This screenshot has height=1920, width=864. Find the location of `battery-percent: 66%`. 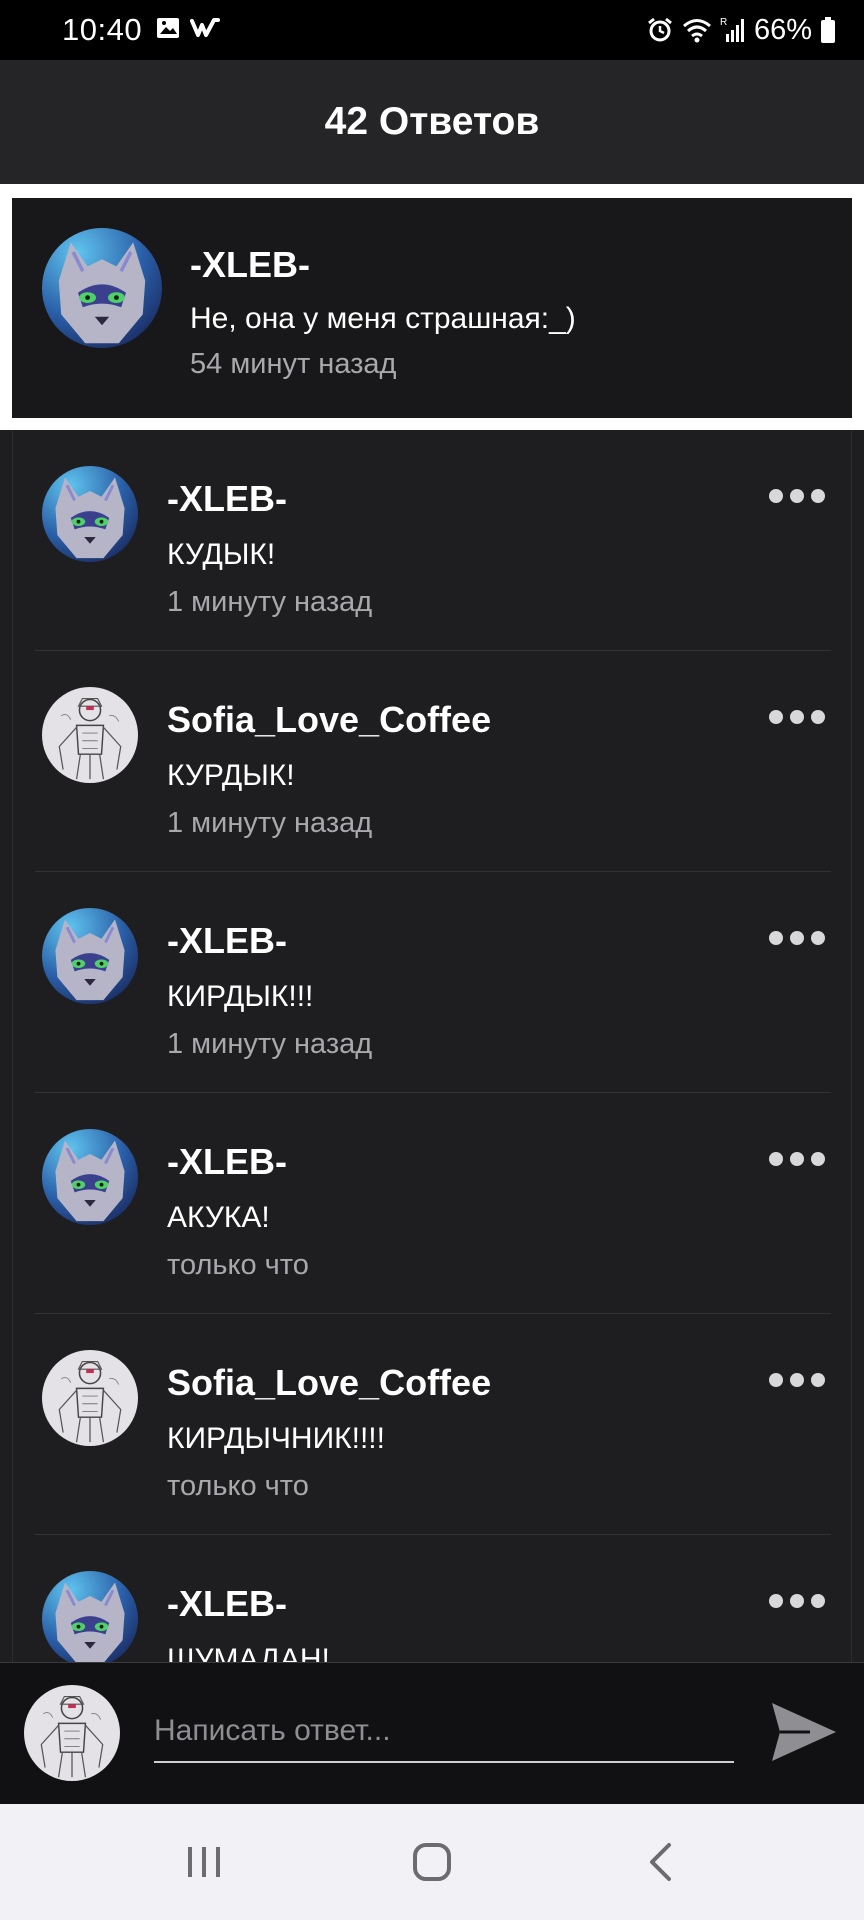

battery-percent: 66% is located at coordinates (782, 29).